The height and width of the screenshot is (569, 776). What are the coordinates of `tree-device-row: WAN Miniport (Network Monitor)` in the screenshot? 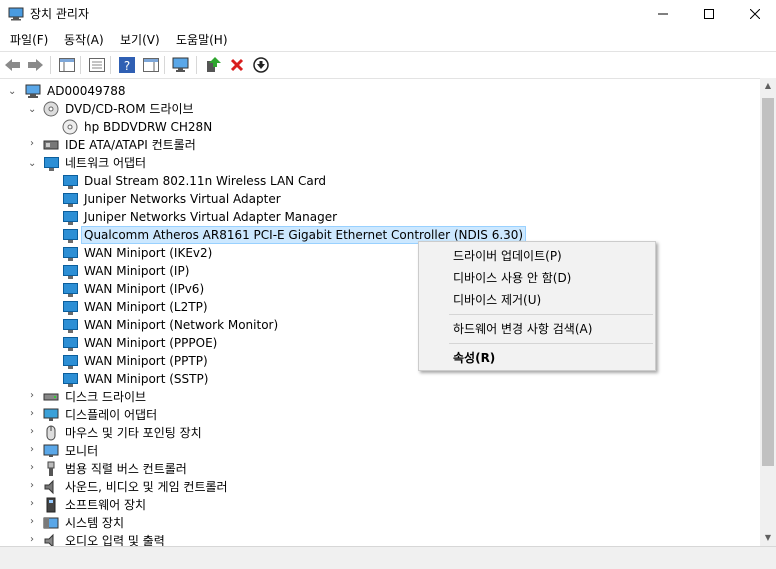 It's located at (171, 325).